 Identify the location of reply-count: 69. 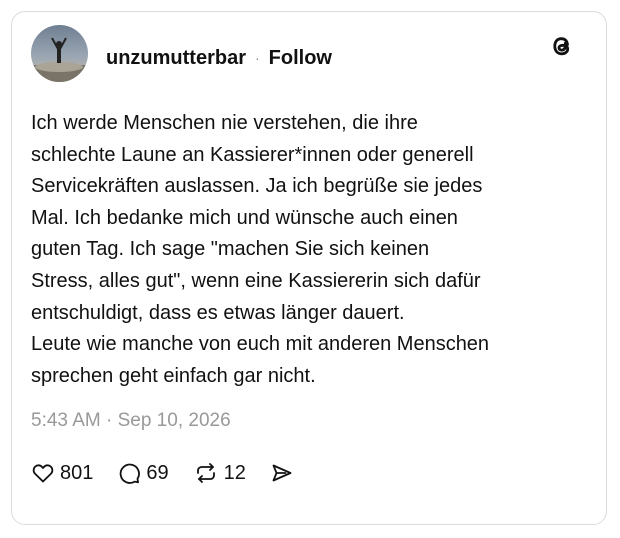
(157, 472).